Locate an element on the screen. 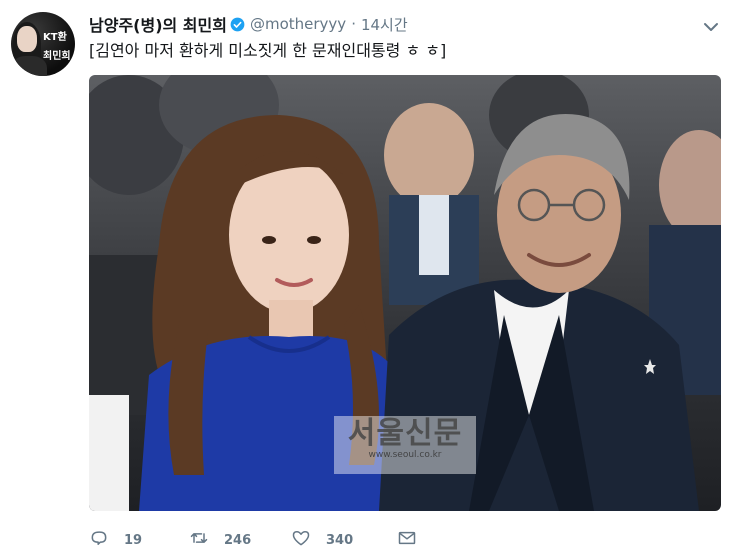  timestamp: 14시간 is located at coordinates (384, 24).